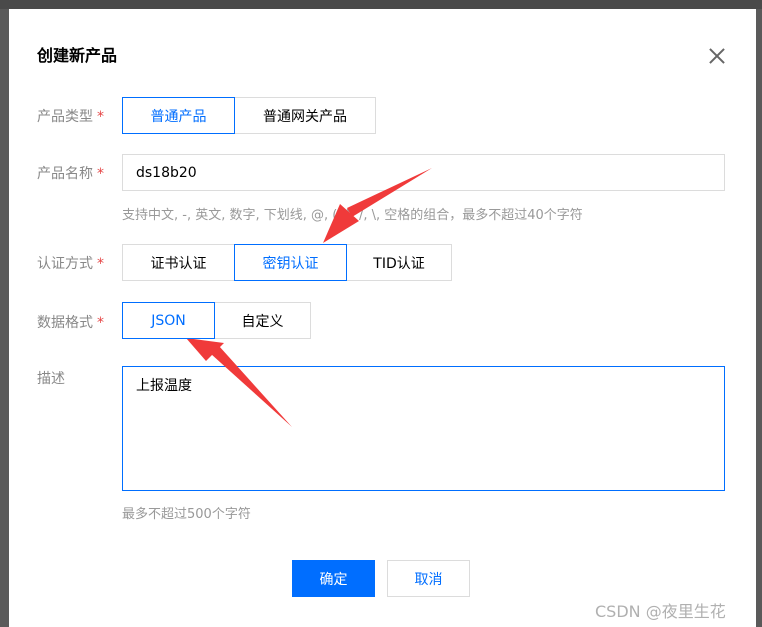 Image resolution: width=762 pixels, height=627 pixels. I want to click on description-hint: 最多不超过500个字符, so click(186, 514).